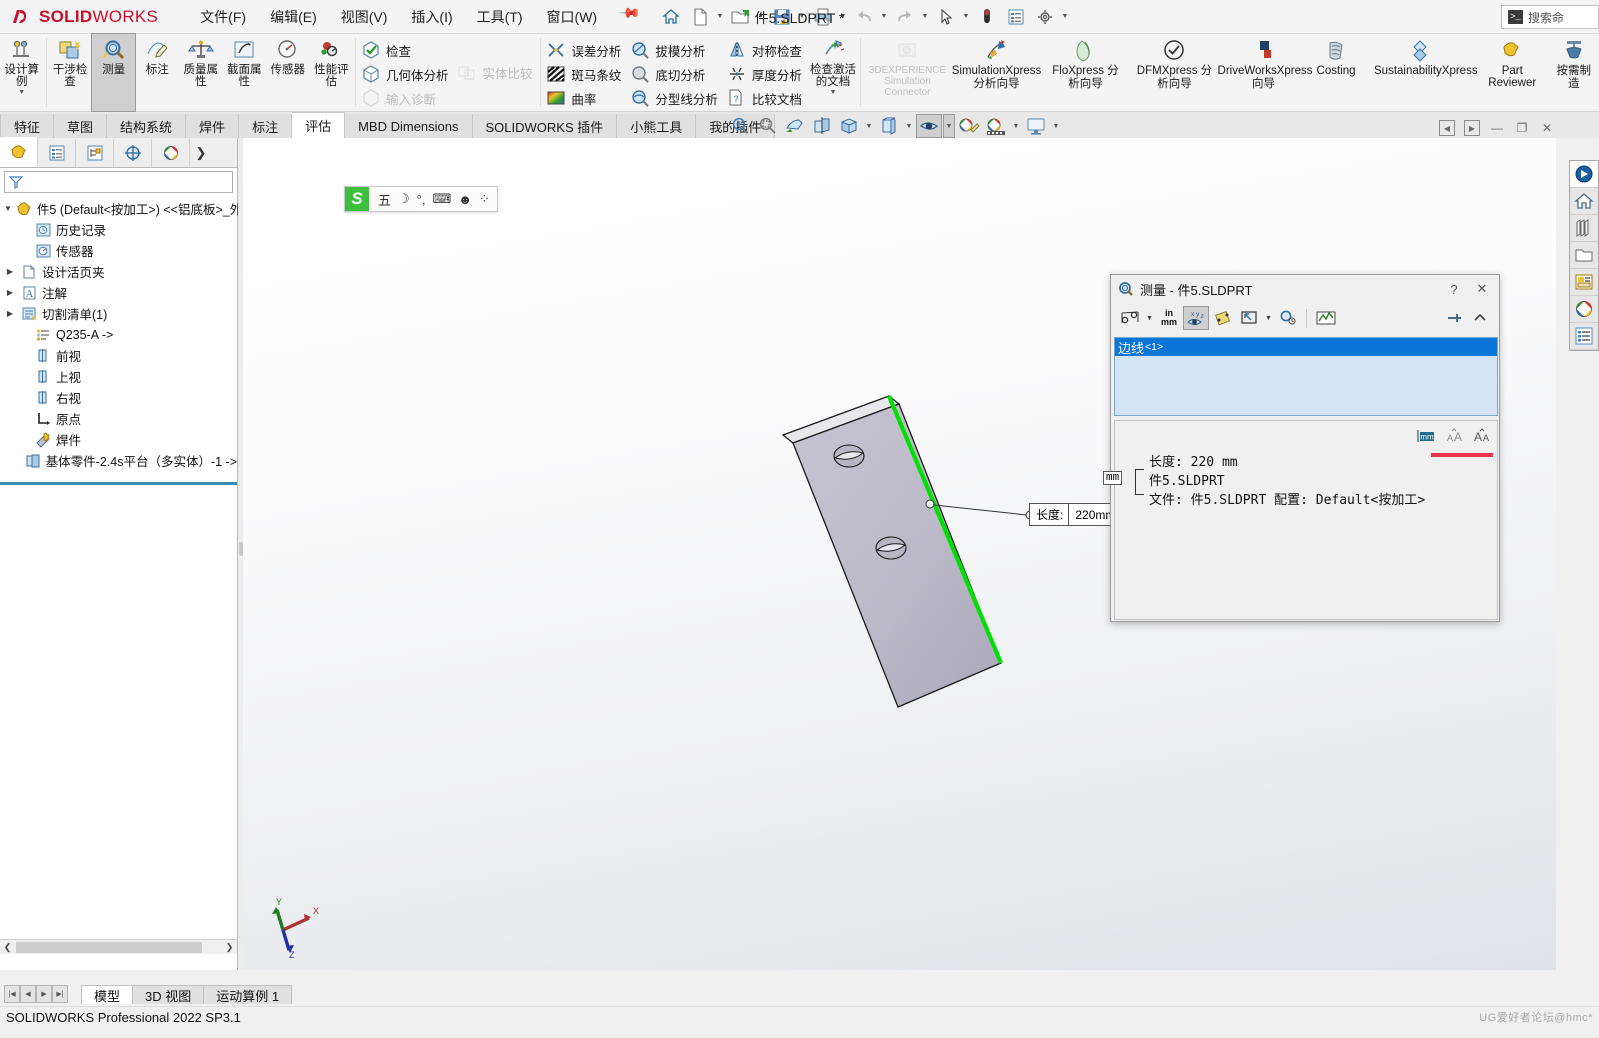 Image resolution: width=1599 pixels, height=1038 pixels. I want to click on markup-button: 标注, so click(157, 72).